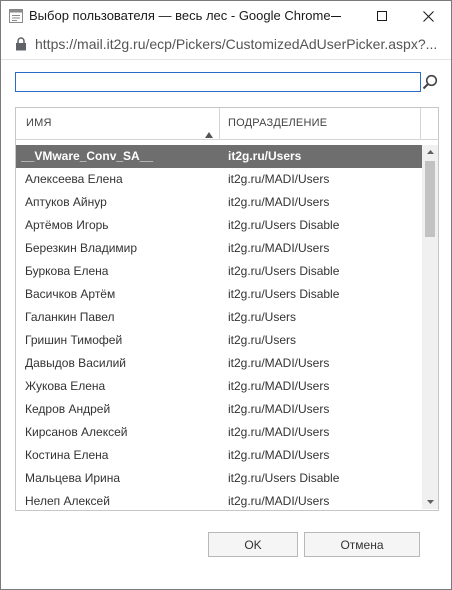 The image size is (452, 590). I want to click on row-name: Васичков Артём, so click(70, 294).